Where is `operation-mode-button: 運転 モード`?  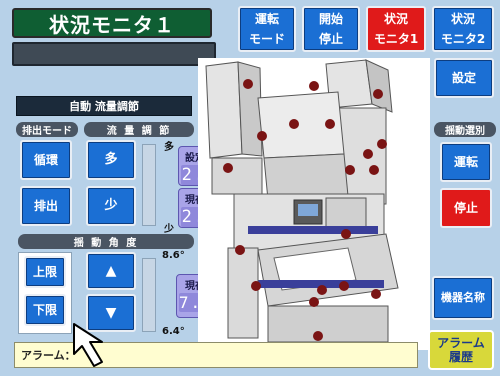 operation-mode-button: 運転 モード is located at coordinates (267, 29).